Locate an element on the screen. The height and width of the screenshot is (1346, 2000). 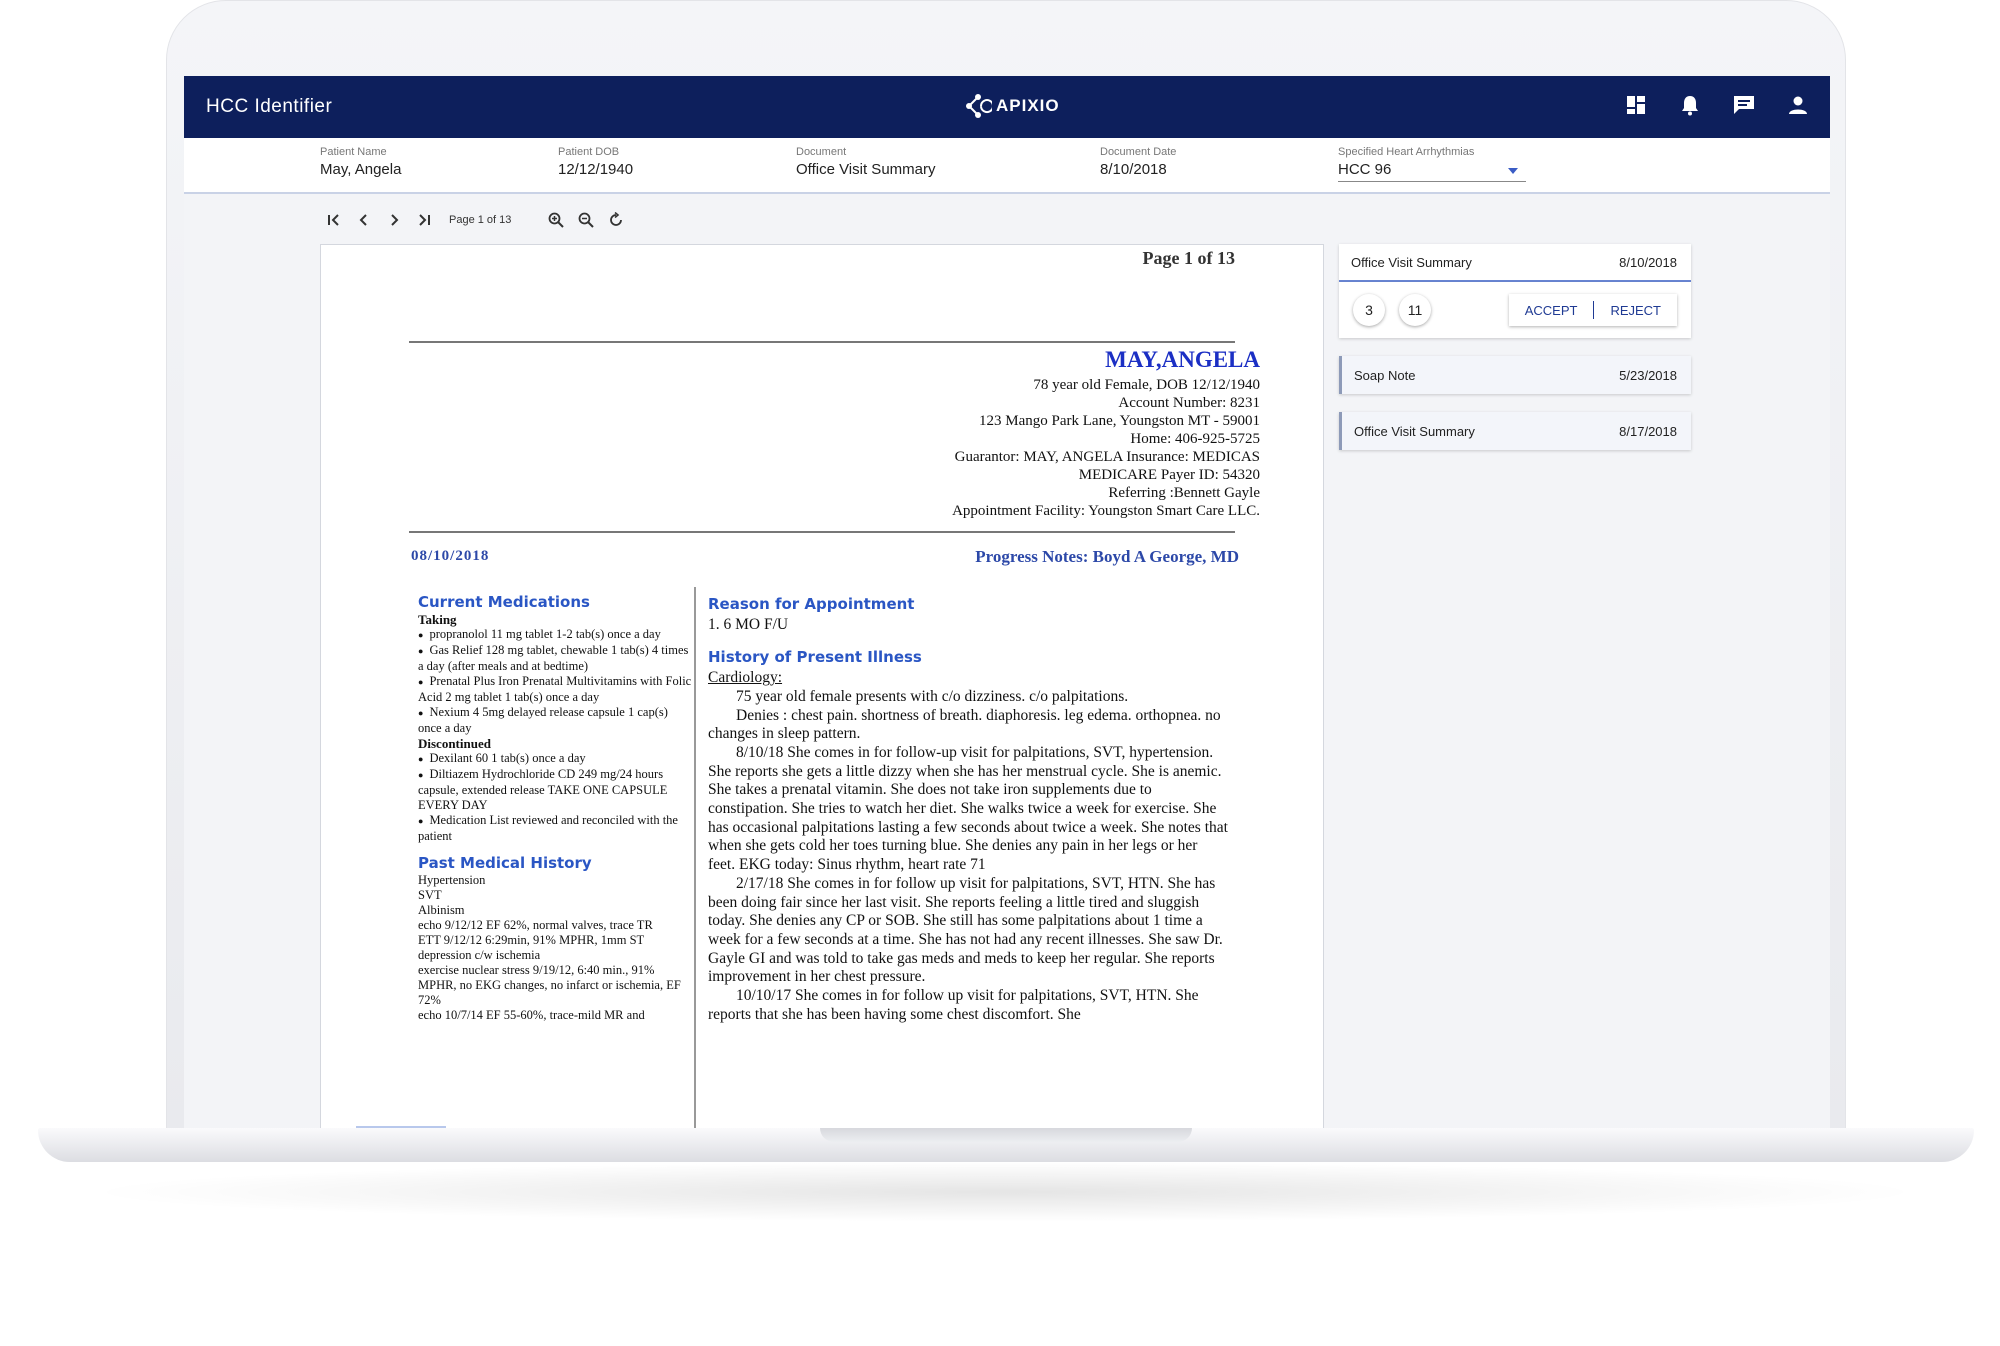
header-rule-bottom is located at coordinates (822, 532).